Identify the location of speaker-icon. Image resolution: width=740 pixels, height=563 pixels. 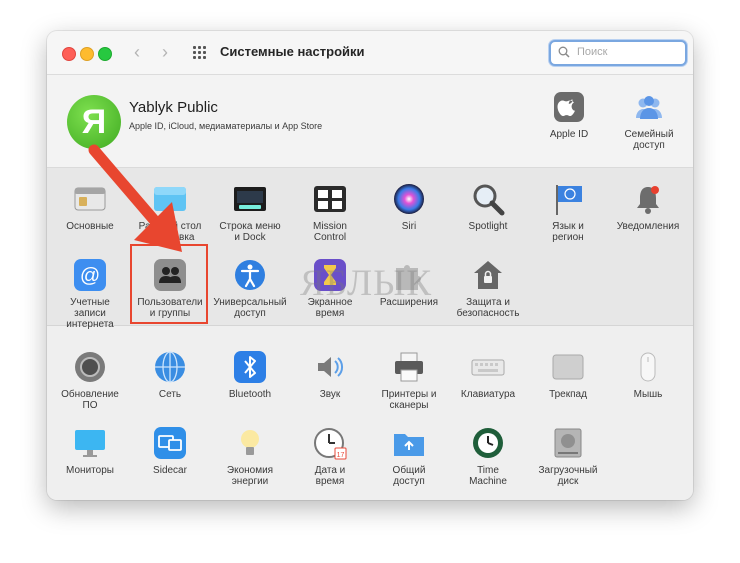
(330, 367).